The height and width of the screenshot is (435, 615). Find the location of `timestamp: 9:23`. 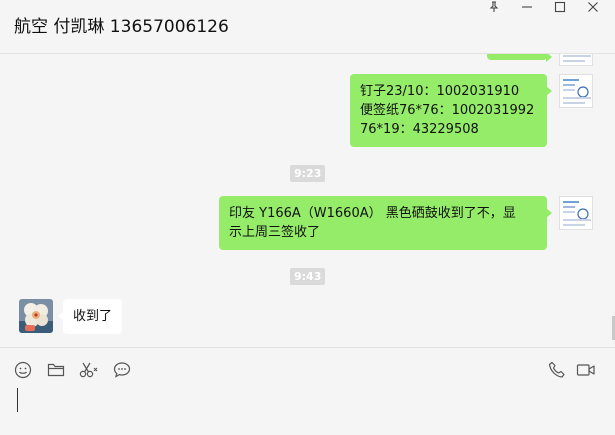

timestamp: 9:23 is located at coordinates (308, 173).